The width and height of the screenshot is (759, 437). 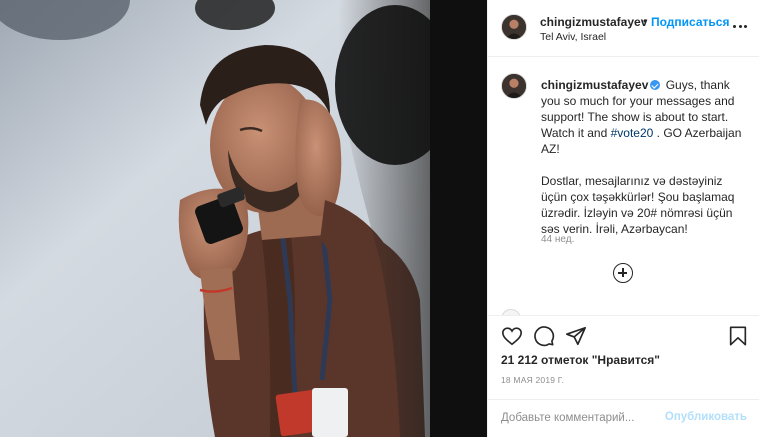 What do you see at coordinates (600, 360) in the screenshot?
I see `likes-label: отметок "Нравится"` at bounding box center [600, 360].